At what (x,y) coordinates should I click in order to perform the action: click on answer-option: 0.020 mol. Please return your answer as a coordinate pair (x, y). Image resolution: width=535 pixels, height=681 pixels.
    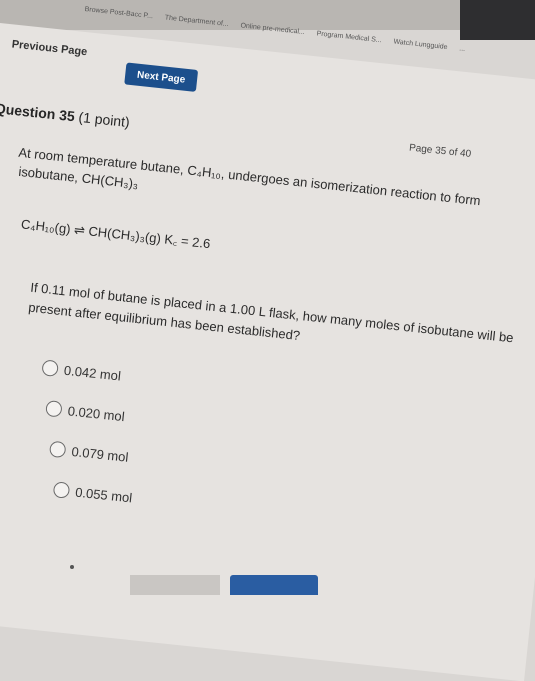
    Looking at the image, I should click on (85, 412).